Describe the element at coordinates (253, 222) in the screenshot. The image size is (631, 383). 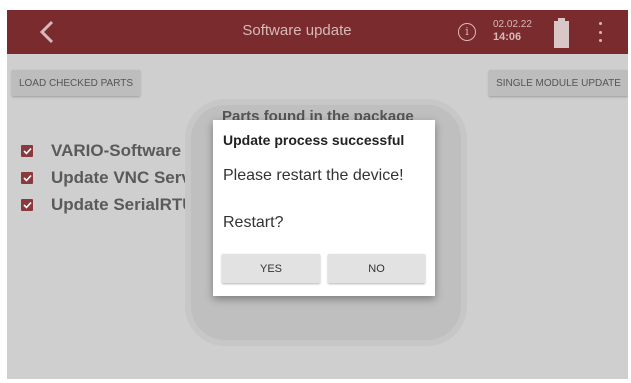
I see `dialog-question: Restart?` at that location.